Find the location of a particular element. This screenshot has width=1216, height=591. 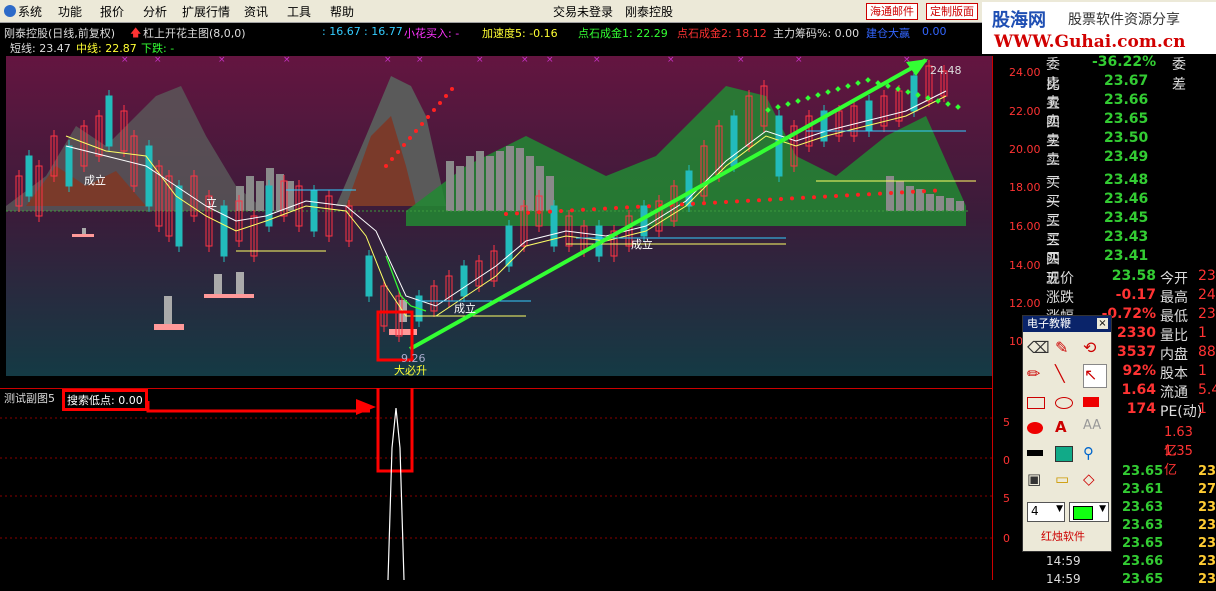

bid-price: 23.41 is located at coordinates (1126, 256).